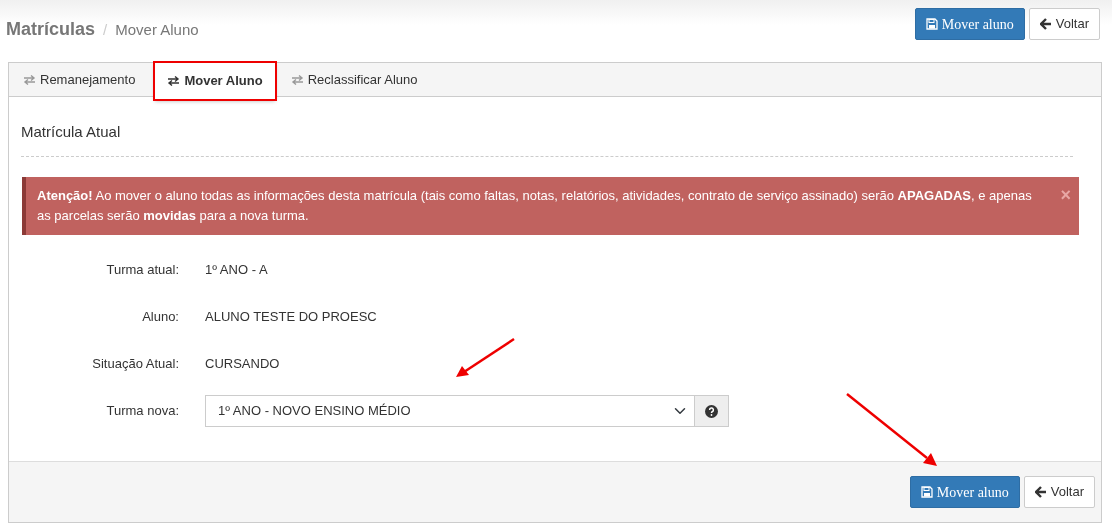 The height and width of the screenshot is (525, 1112). Describe the element at coordinates (450, 411) in the screenshot. I see `select-field: 1º ANO - NOVO ENSINO MÉDIO` at that location.